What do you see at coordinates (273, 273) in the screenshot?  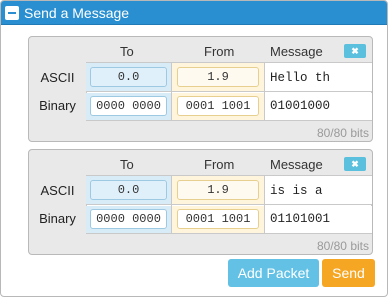 I see `add-packet-button: Add Packet` at bounding box center [273, 273].